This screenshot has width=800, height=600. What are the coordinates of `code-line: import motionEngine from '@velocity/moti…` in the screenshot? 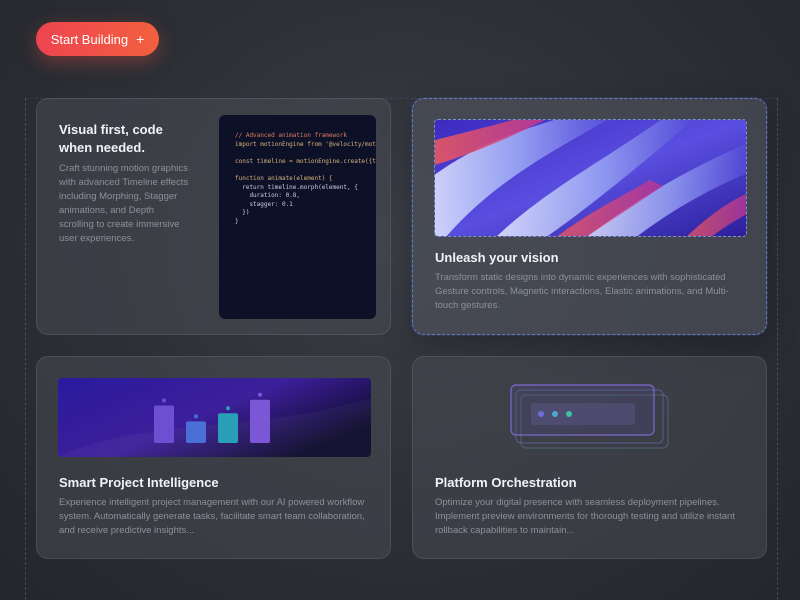 It's located at (305, 144).